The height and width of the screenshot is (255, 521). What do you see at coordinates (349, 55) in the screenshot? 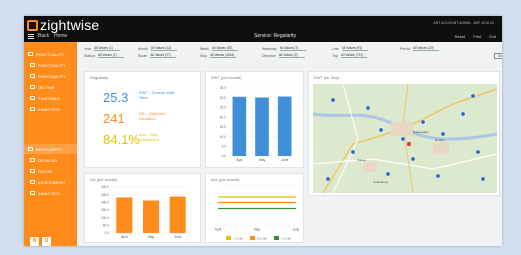
I see `filter-trip: Trip All Values (737)` at bounding box center [349, 55].